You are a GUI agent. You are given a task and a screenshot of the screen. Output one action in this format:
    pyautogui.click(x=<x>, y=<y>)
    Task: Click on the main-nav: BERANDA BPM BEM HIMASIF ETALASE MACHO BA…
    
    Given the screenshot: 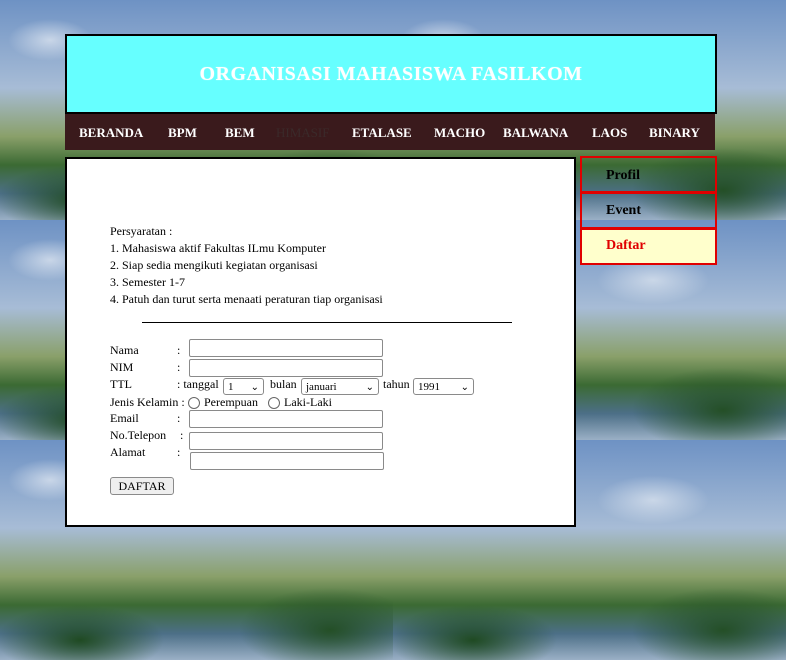 What is the action you would take?
    pyautogui.click(x=390, y=132)
    